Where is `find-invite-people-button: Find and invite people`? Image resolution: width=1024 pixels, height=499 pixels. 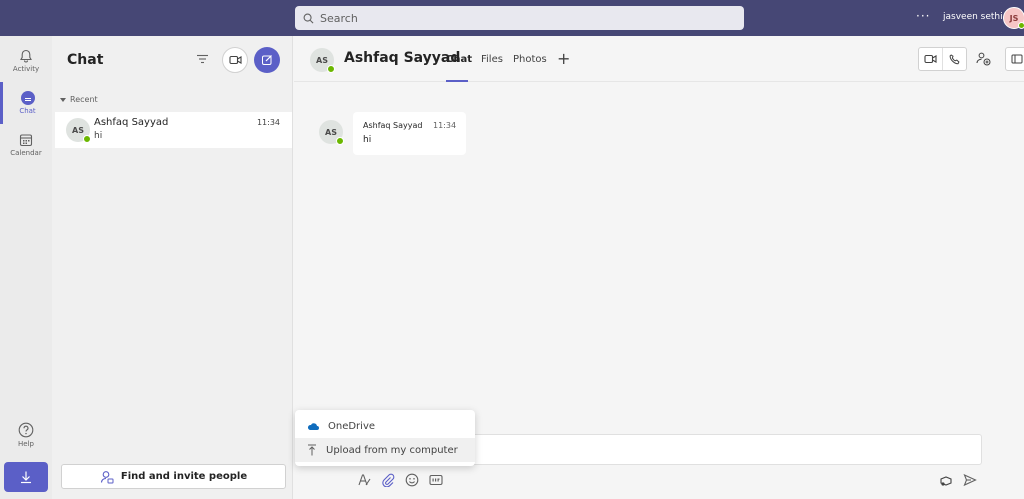 find-invite-people-button: Find and invite people is located at coordinates (173, 476).